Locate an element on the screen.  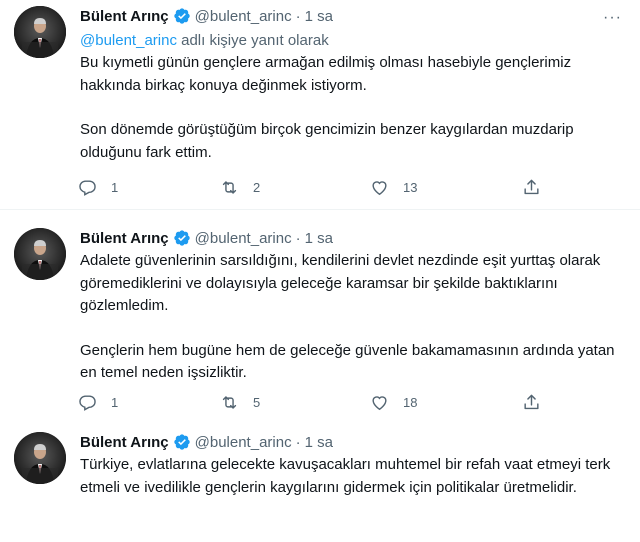
retweet-button: 2 is located at coordinates (240, 187).